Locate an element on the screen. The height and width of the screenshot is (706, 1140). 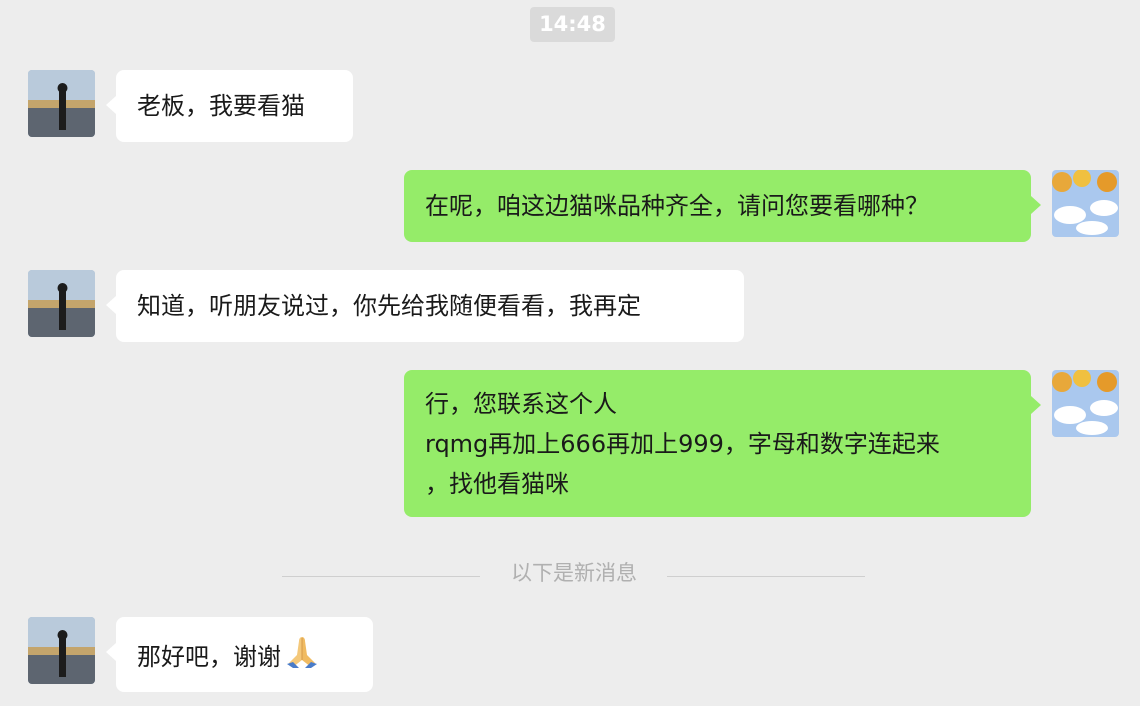
message-bubble-incoming: 老板，我要看猫 is located at coordinates (229, 106).